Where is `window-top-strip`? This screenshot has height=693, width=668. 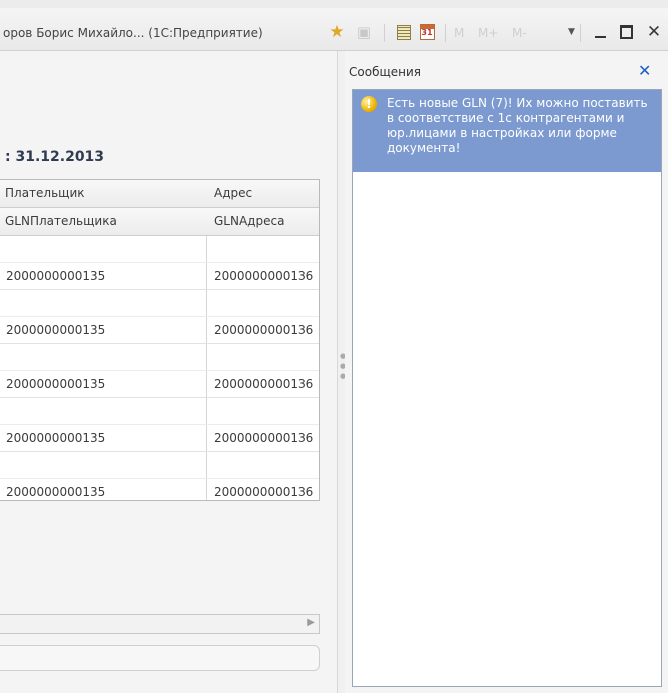 window-top-strip is located at coordinates (334, 4).